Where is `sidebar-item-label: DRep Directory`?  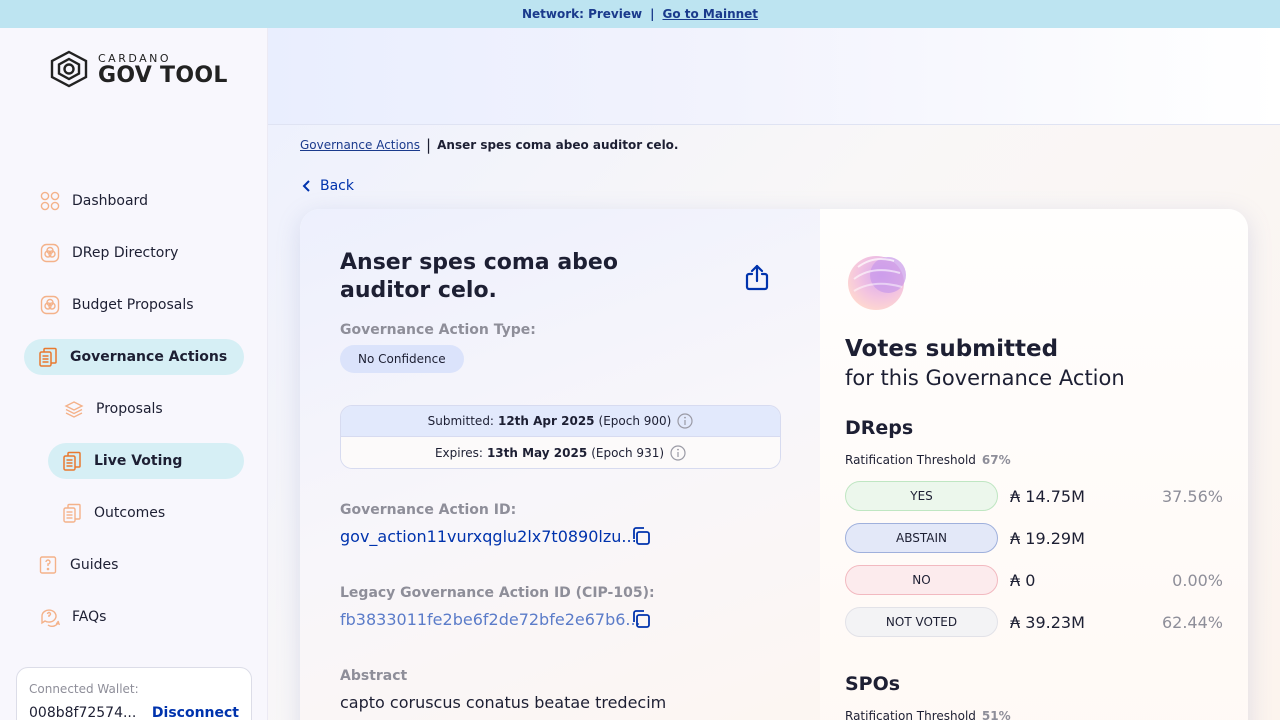
sidebar-item-label: DRep Directory is located at coordinates (125, 253).